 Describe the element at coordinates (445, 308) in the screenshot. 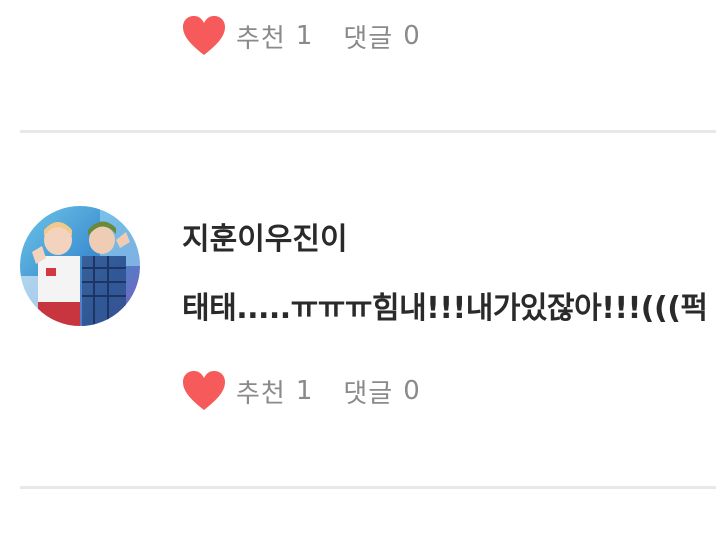

I see `comment-text: 태태.....ㅠㅠㅠ힘내!!!내가있잖아!!!(((퍽` at that location.